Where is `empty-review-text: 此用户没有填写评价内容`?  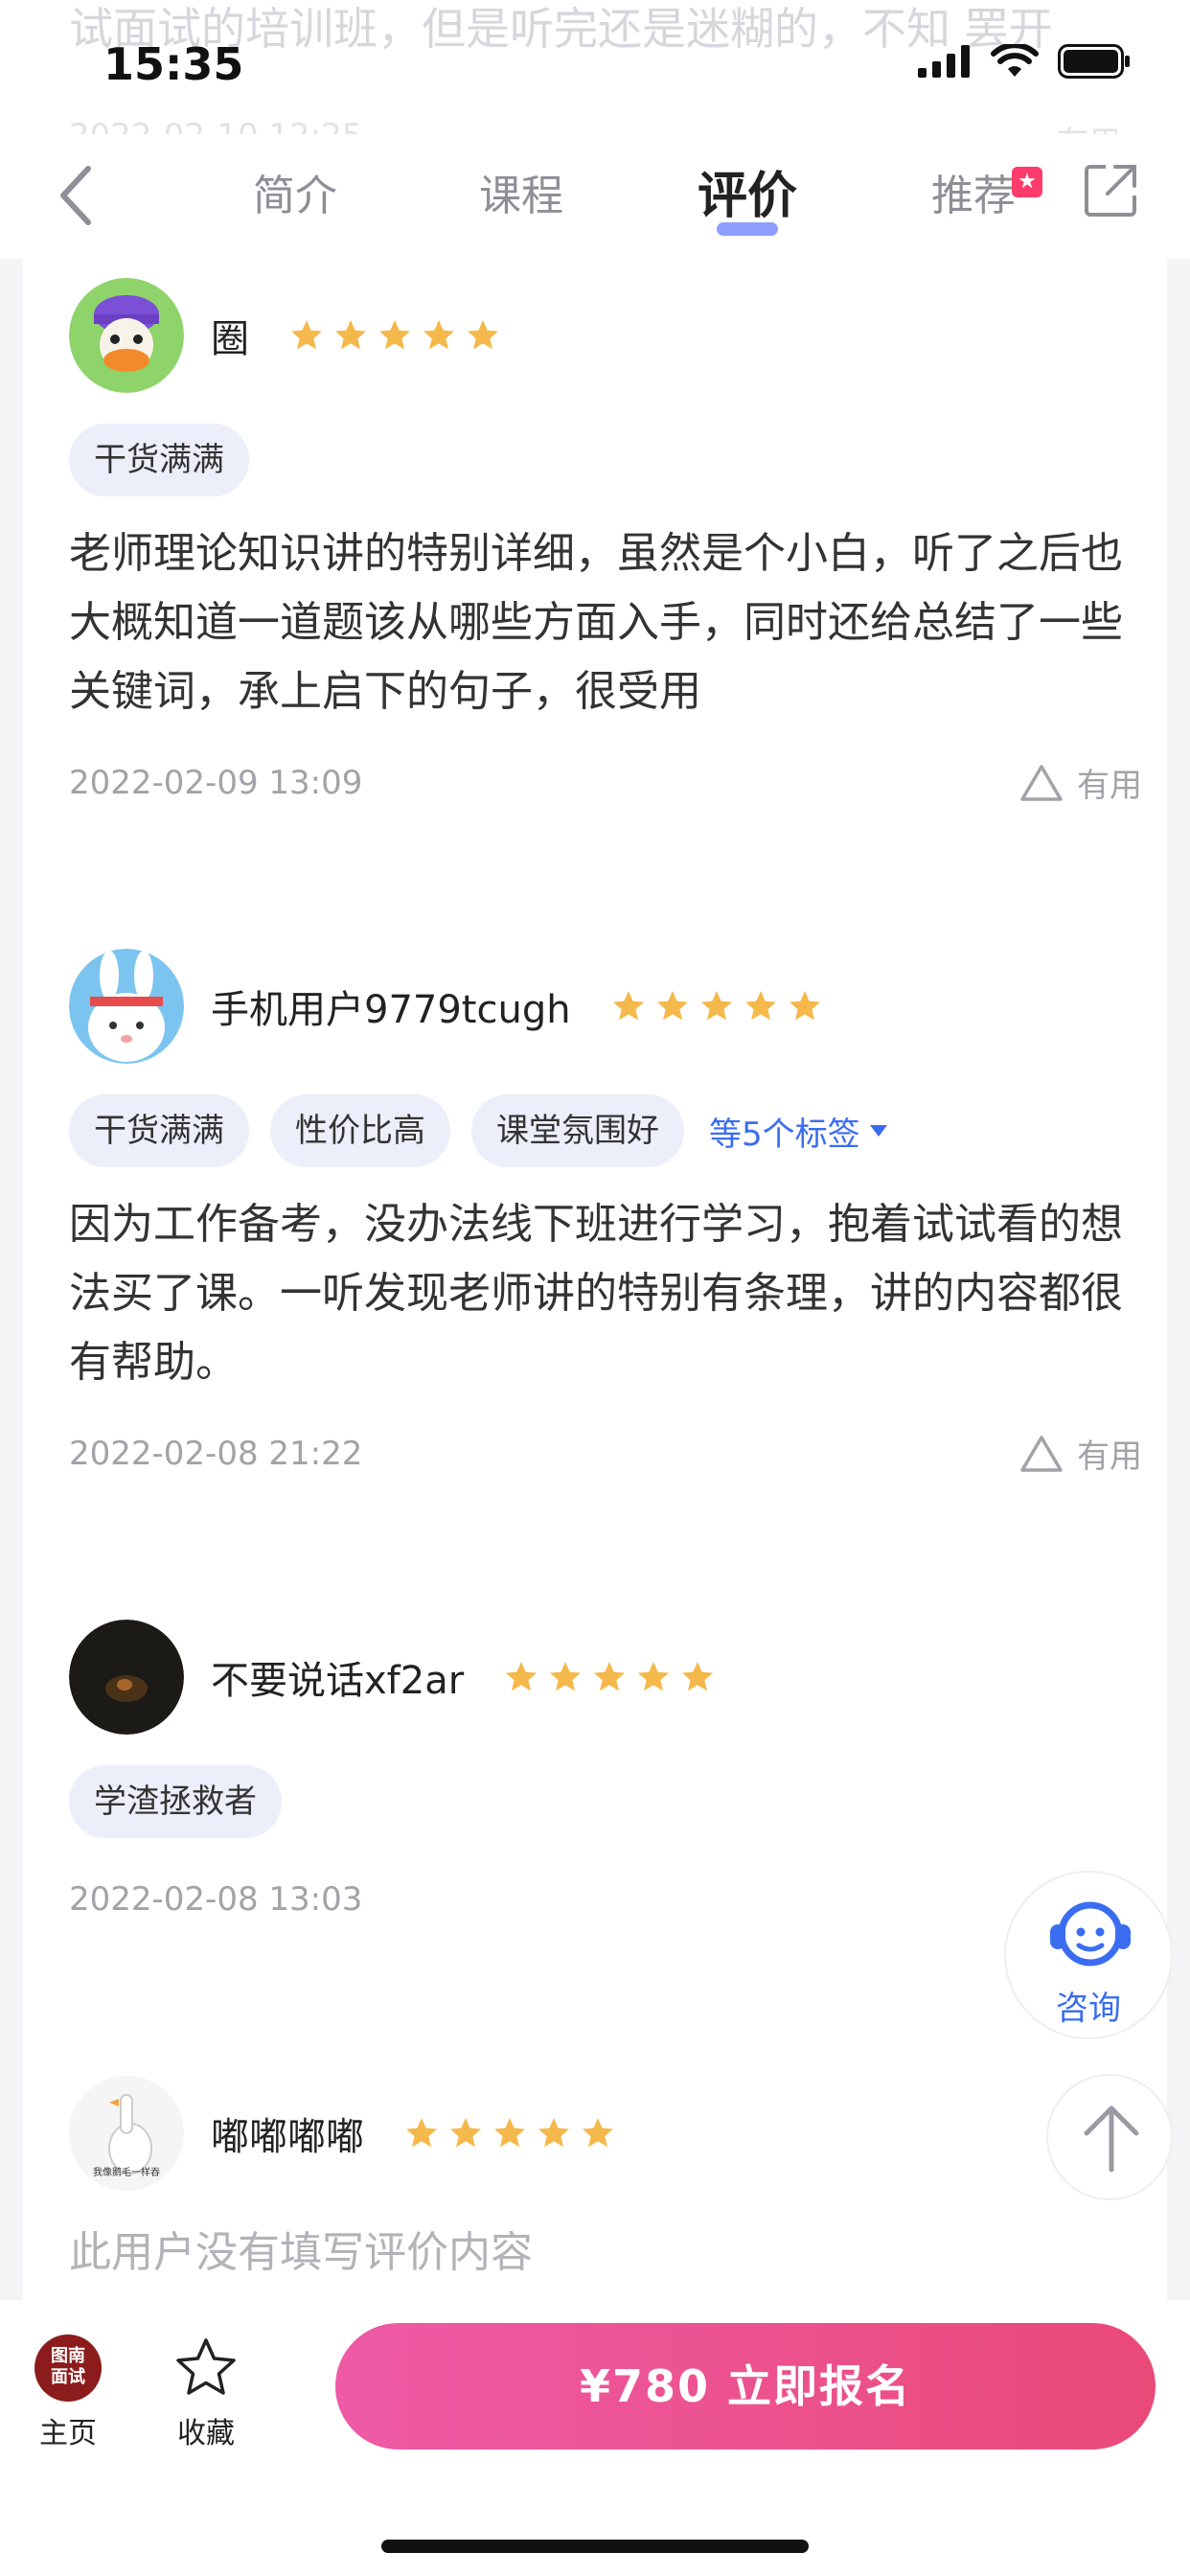
empty-review-text: 此用户没有填写评价内容 is located at coordinates (301, 2252).